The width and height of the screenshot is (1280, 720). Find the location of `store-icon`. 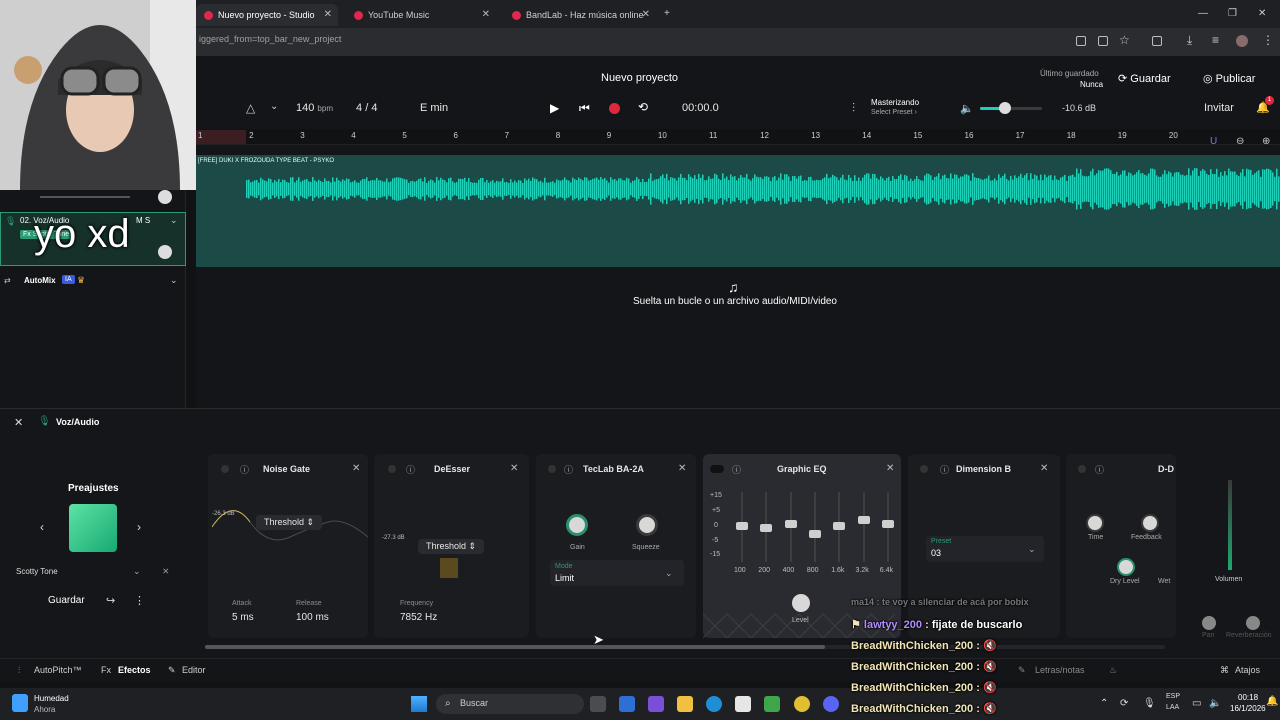

store-icon is located at coordinates (743, 704).